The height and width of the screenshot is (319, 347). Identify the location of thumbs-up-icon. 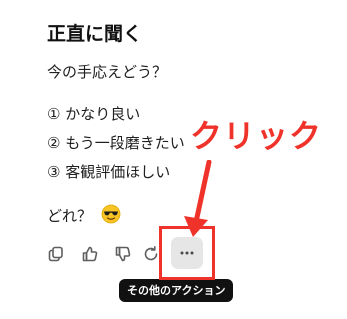
(90, 254).